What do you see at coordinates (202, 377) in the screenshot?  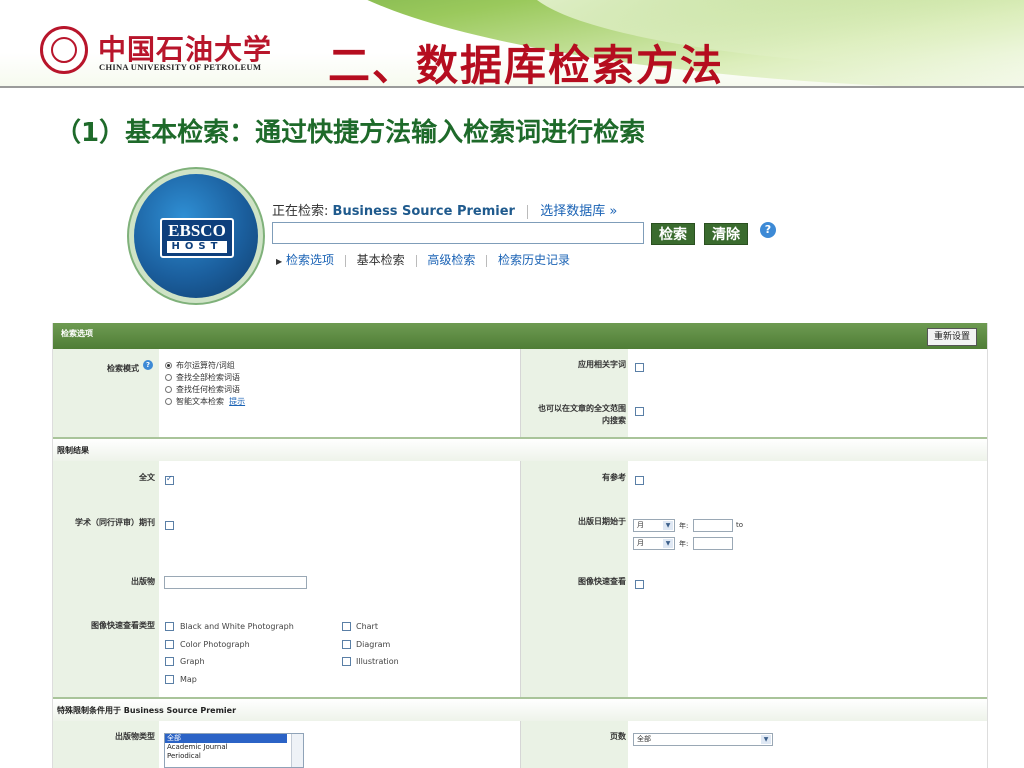 I see `mode-option: 查找全部检索词语` at bounding box center [202, 377].